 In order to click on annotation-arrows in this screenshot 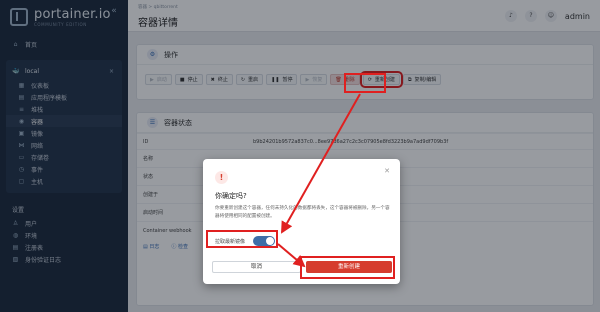, I will do `click(319, 180)`.